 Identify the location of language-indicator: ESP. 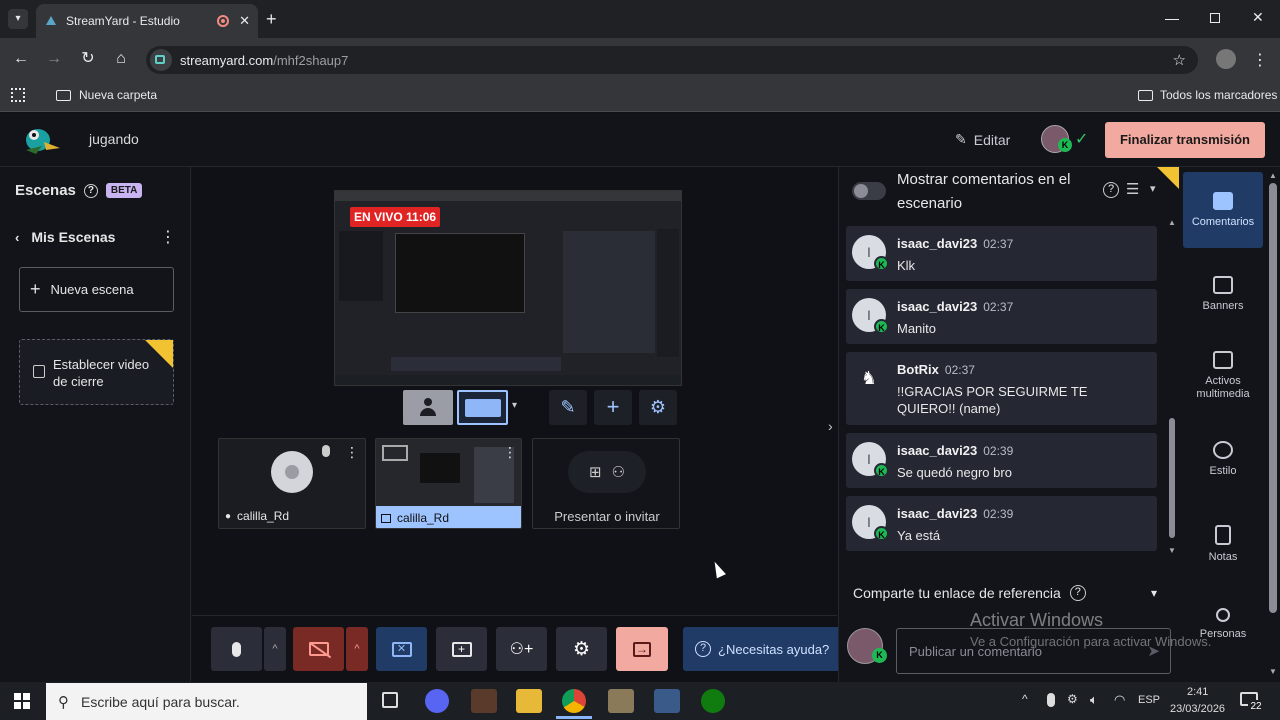
(1149, 700).